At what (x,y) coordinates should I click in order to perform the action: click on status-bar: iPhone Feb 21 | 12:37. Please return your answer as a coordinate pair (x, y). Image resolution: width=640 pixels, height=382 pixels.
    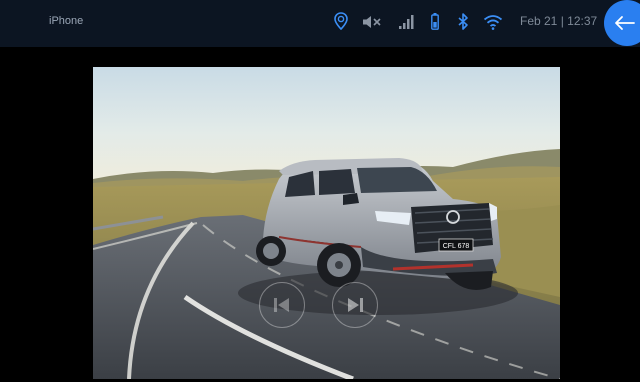
    Looking at the image, I should click on (320, 23).